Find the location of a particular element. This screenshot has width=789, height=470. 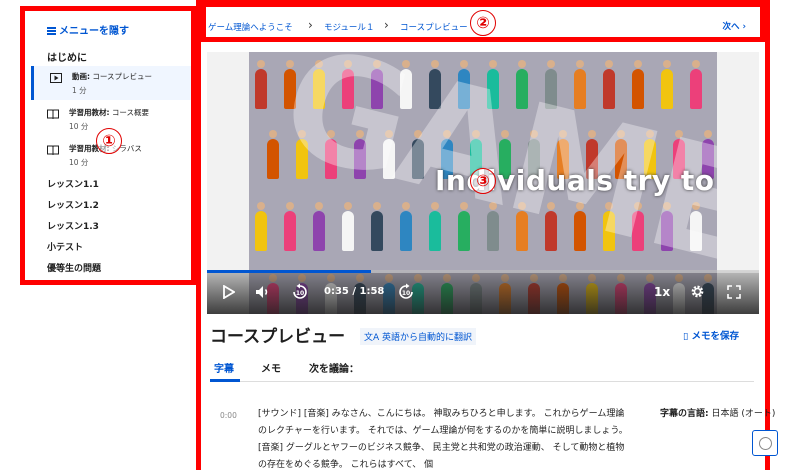

sidebar-quiz: 小テスト is located at coordinates (65, 246).